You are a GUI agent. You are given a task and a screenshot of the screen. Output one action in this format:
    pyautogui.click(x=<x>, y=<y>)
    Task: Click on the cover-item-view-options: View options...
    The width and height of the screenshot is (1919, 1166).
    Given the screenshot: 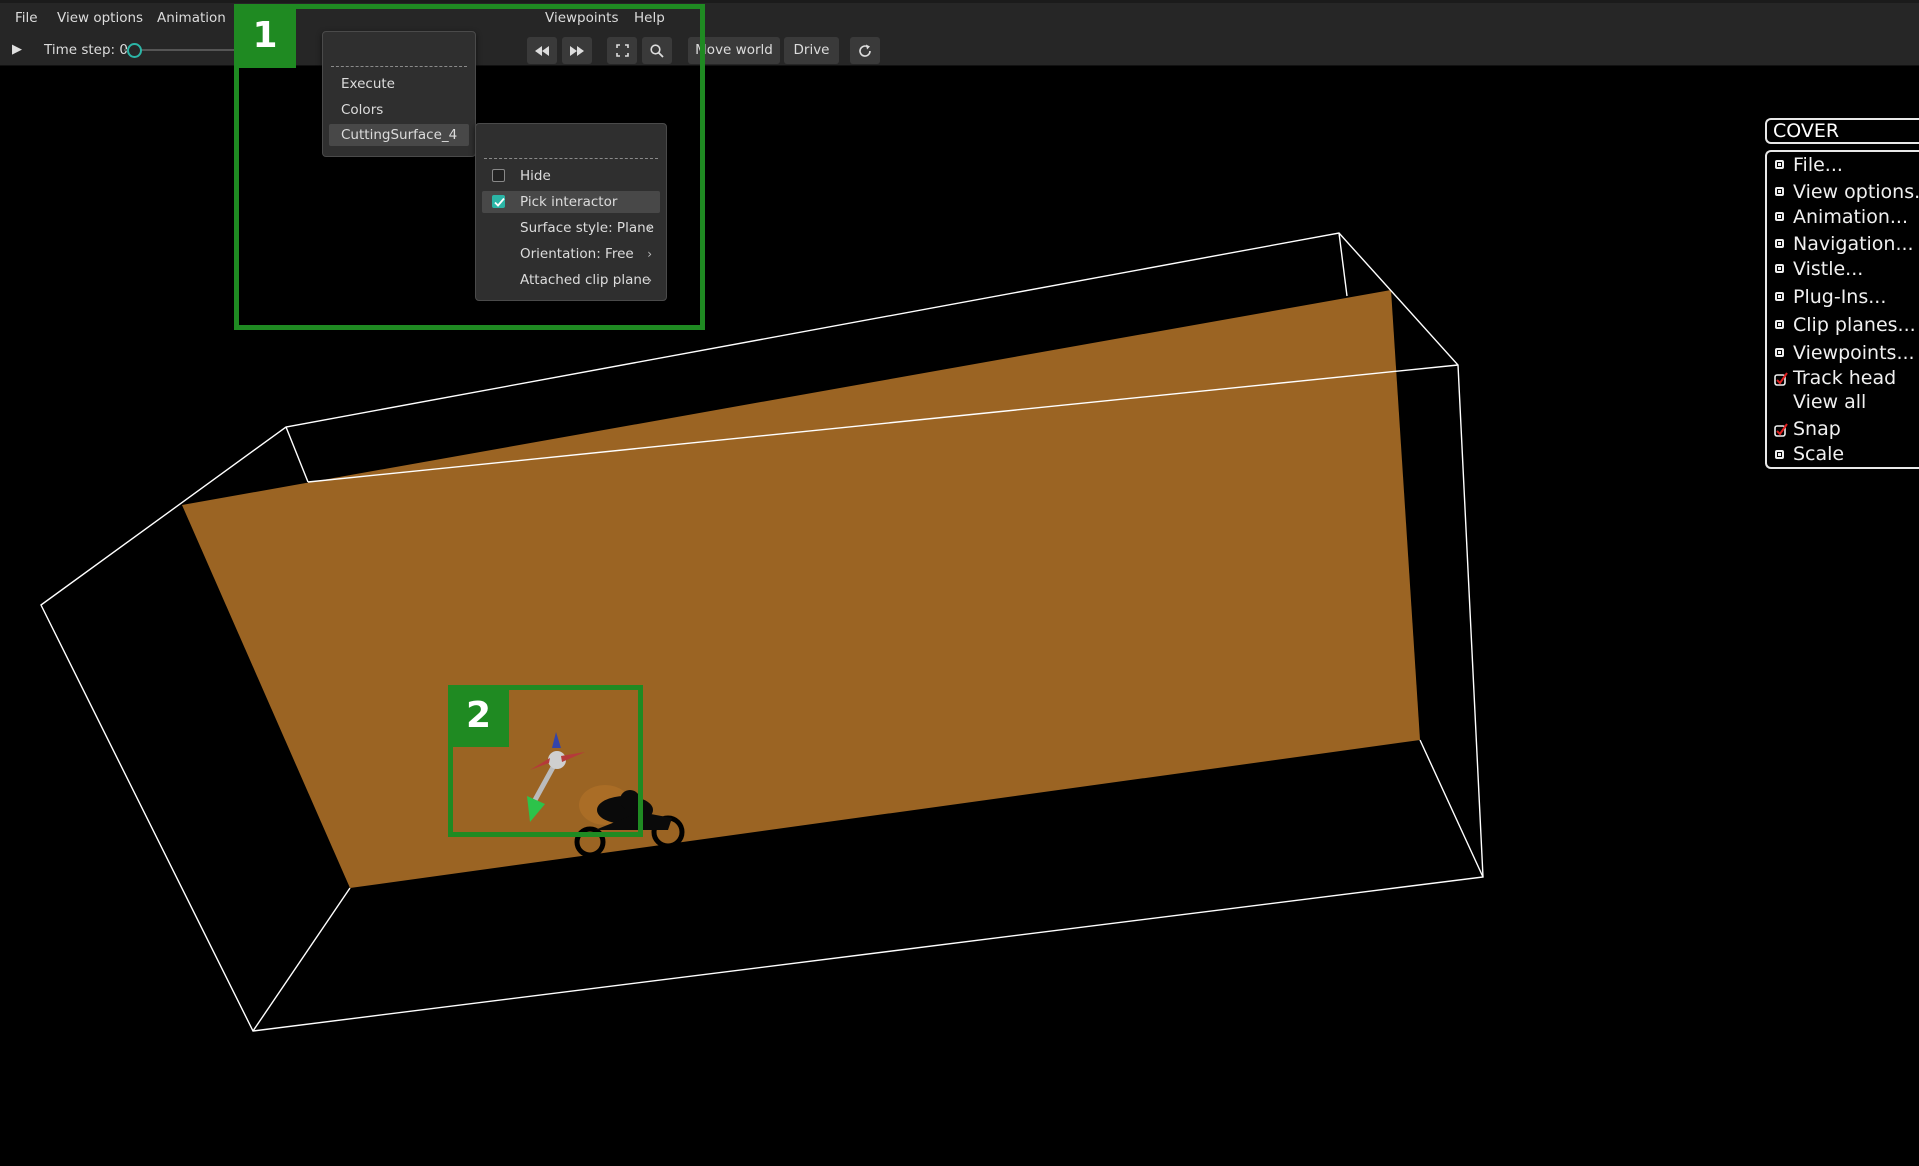 What is the action you would take?
    pyautogui.click(x=1856, y=192)
    